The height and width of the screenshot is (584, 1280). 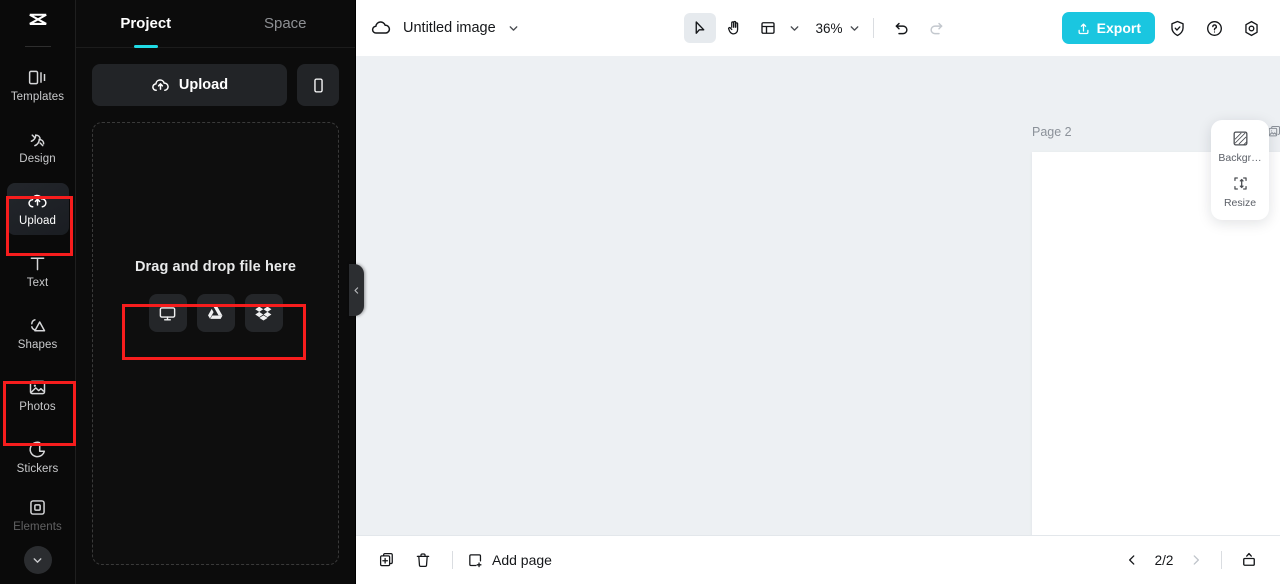 I want to click on bottom-toolbar: Add page 2/2, so click(x=818, y=559).